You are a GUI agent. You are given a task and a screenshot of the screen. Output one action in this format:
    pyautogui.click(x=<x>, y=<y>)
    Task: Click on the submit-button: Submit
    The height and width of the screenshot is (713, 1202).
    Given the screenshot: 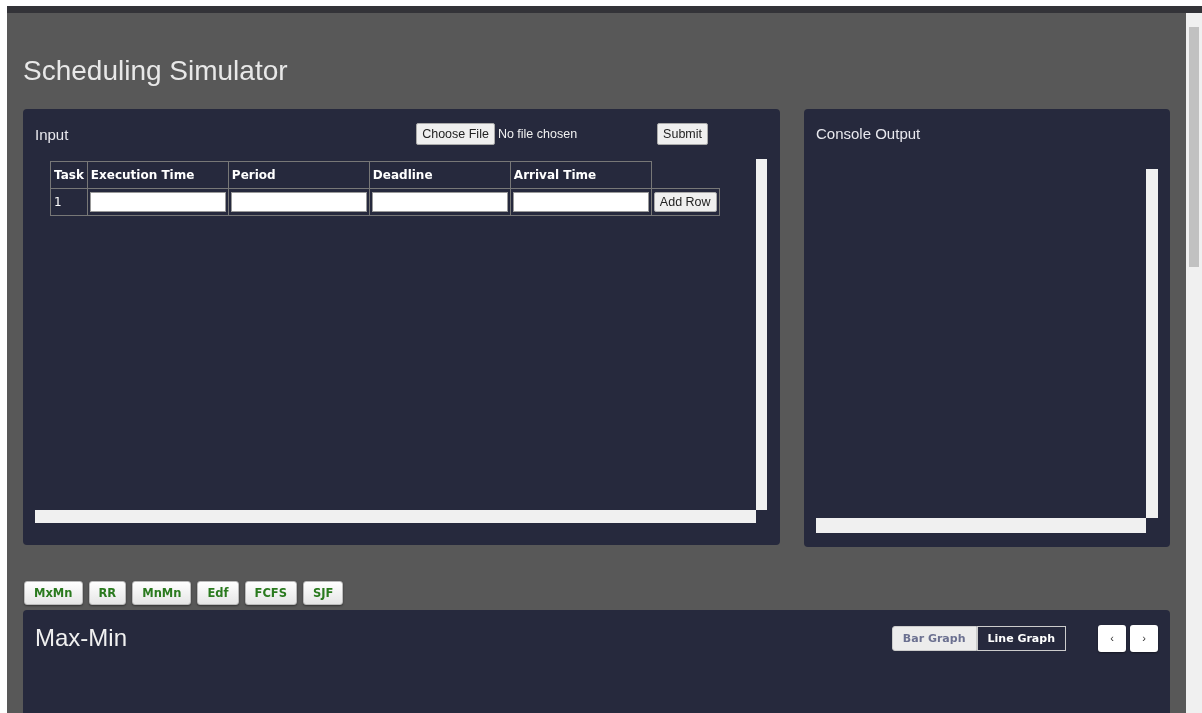 What is the action you would take?
    pyautogui.click(x=682, y=134)
    